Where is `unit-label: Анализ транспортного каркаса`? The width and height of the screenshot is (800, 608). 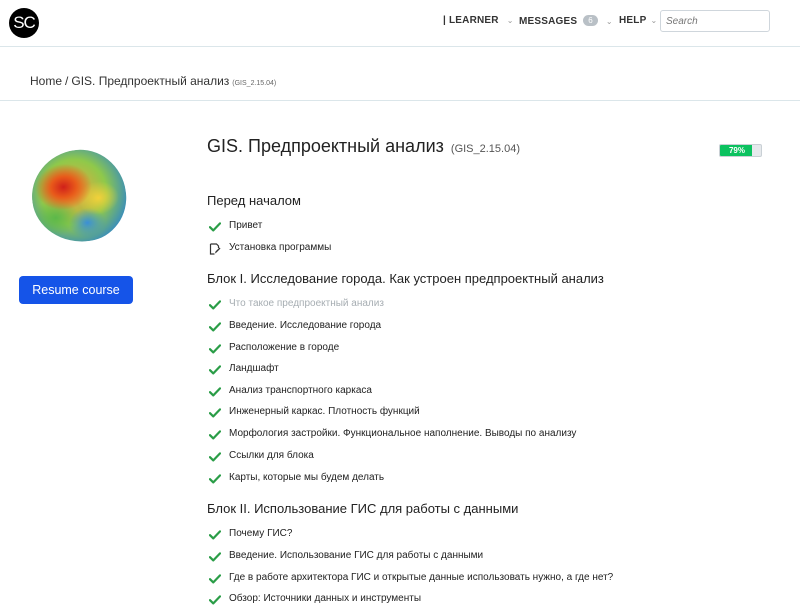 unit-label: Анализ транспортного каркаса is located at coordinates (300, 390).